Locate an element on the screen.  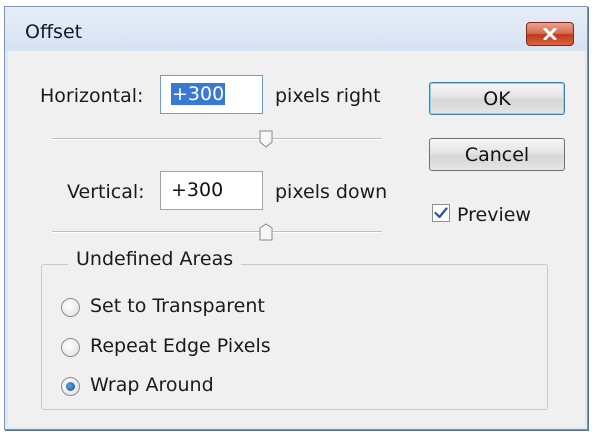
vertical-slider-track is located at coordinates (217, 232).